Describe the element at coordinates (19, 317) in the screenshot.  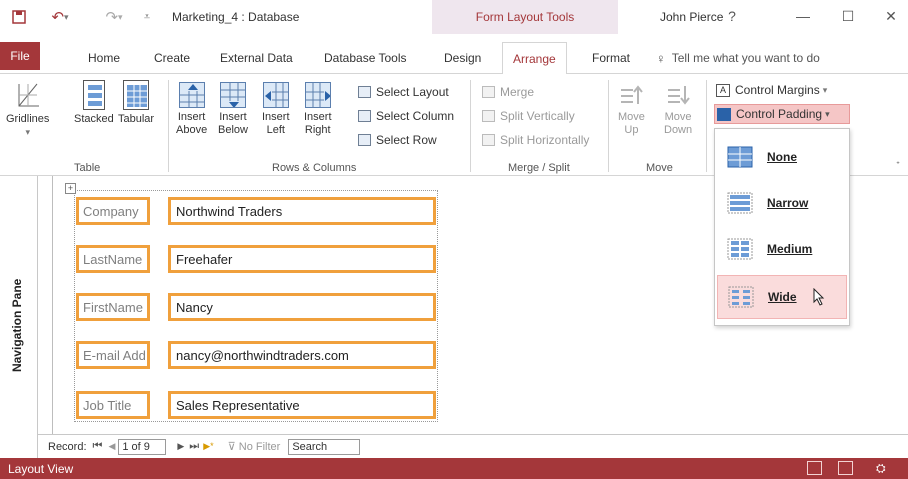
I see `navigation-pane: Navigation Pane` at that location.